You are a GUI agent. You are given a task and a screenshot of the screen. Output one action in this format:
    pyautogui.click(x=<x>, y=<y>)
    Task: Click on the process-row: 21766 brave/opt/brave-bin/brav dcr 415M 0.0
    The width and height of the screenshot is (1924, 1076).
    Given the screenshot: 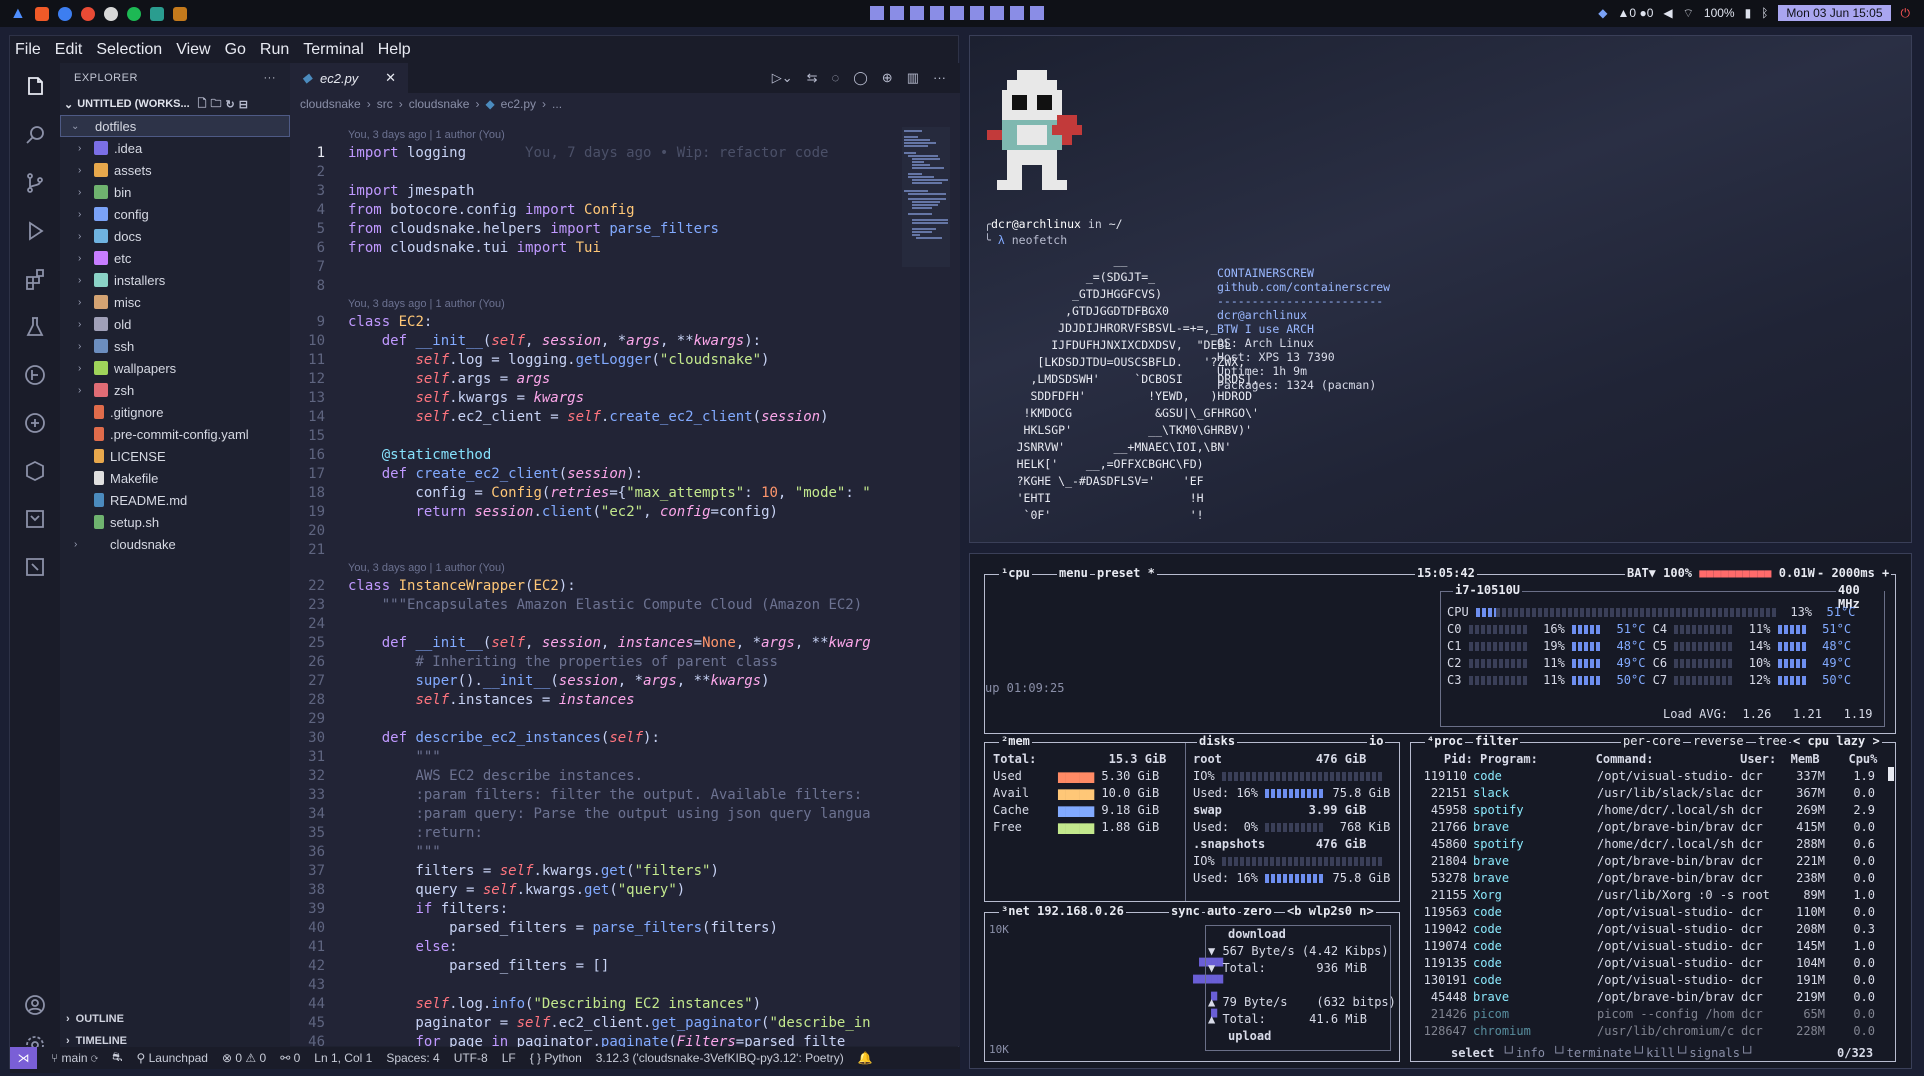 What is the action you would take?
    pyautogui.click(x=1650, y=827)
    